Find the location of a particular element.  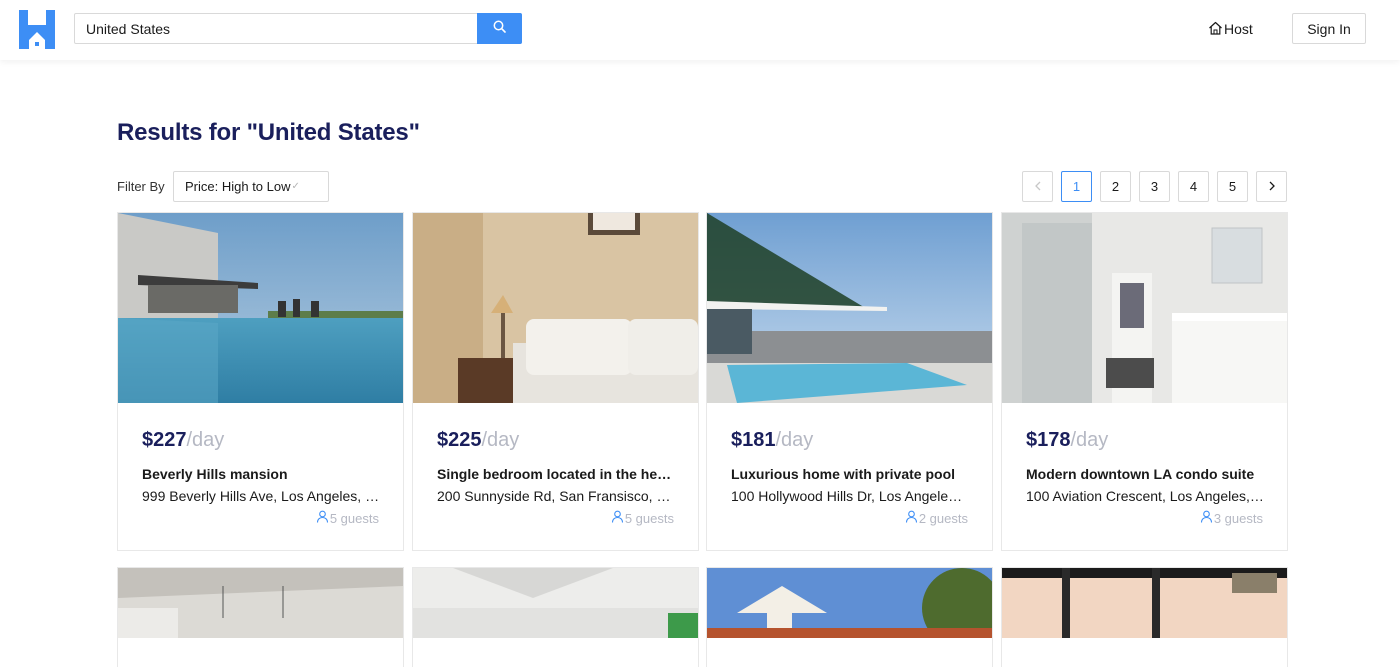

search-button is located at coordinates (499, 28).